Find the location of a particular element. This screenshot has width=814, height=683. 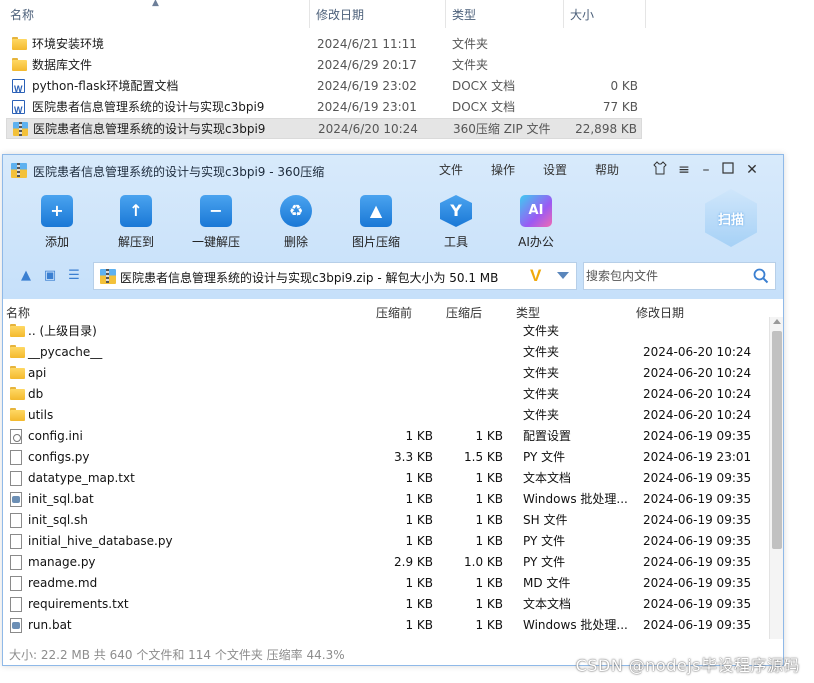

menu-settings: 设置 is located at coordinates (555, 169).